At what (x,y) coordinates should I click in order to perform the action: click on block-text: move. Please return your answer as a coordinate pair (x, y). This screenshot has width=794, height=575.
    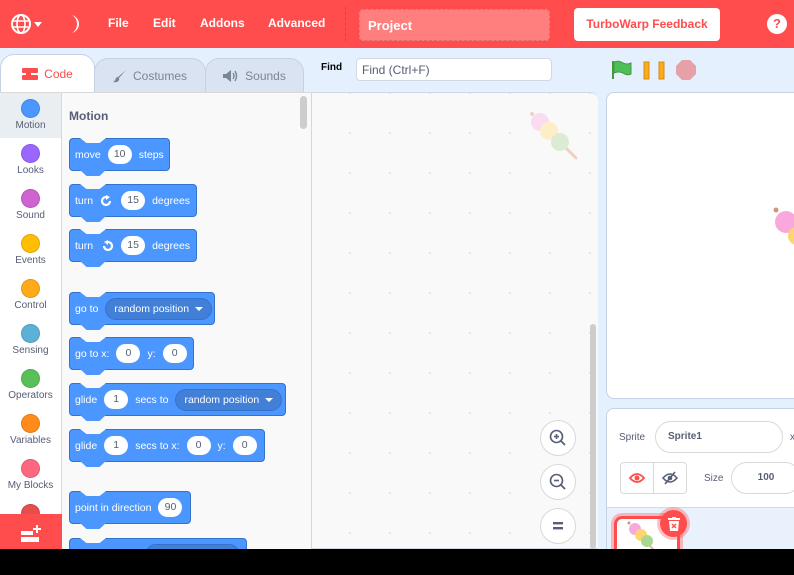
    Looking at the image, I should click on (88, 154).